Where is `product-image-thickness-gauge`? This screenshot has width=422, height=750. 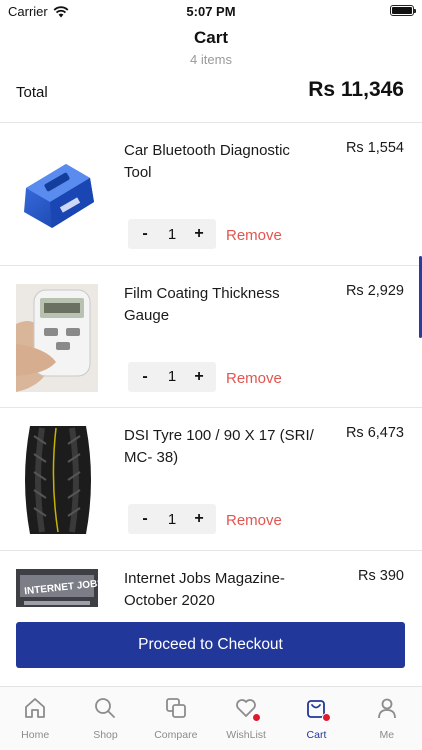 product-image-thickness-gauge is located at coordinates (57, 337).